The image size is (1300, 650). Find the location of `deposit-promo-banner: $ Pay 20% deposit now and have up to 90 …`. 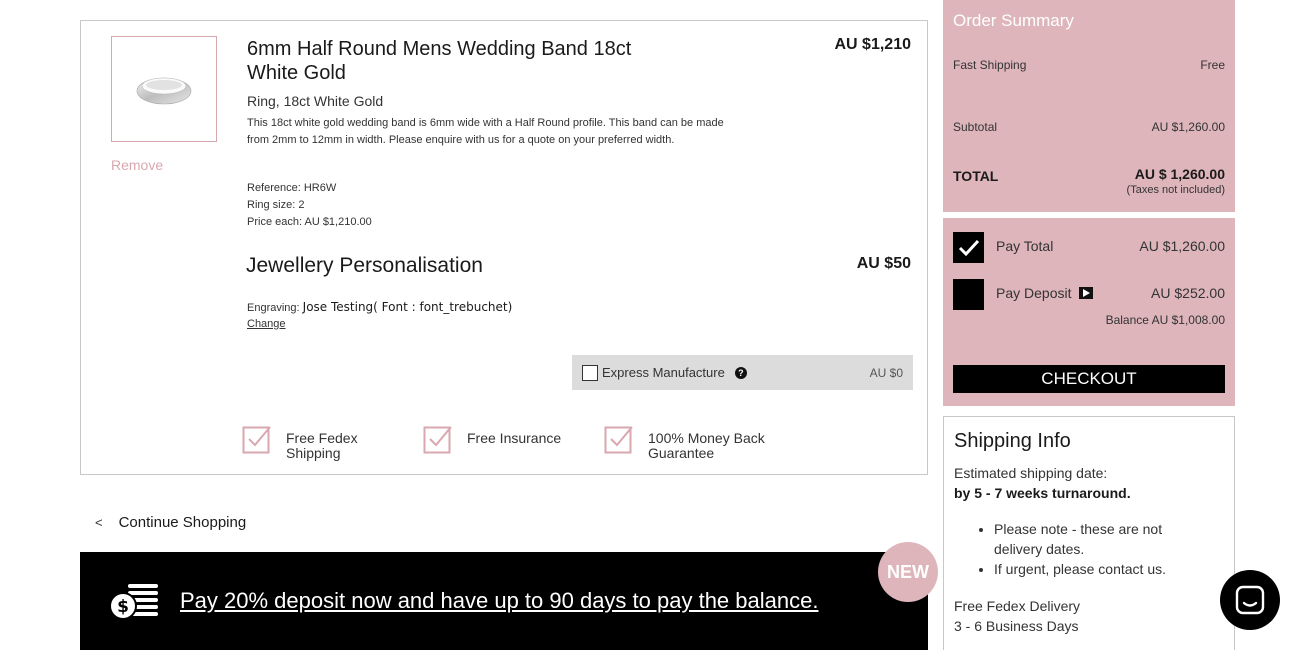

deposit-promo-banner: $ Pay 20% deposit now and have up to 90 … is located at coordinates (504, 601).